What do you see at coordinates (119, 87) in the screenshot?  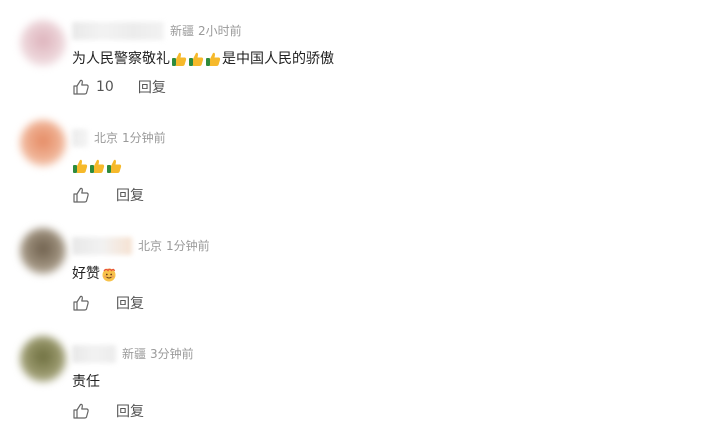 I see `comment-actions: 10 回复` at bounding box center [119, 87].